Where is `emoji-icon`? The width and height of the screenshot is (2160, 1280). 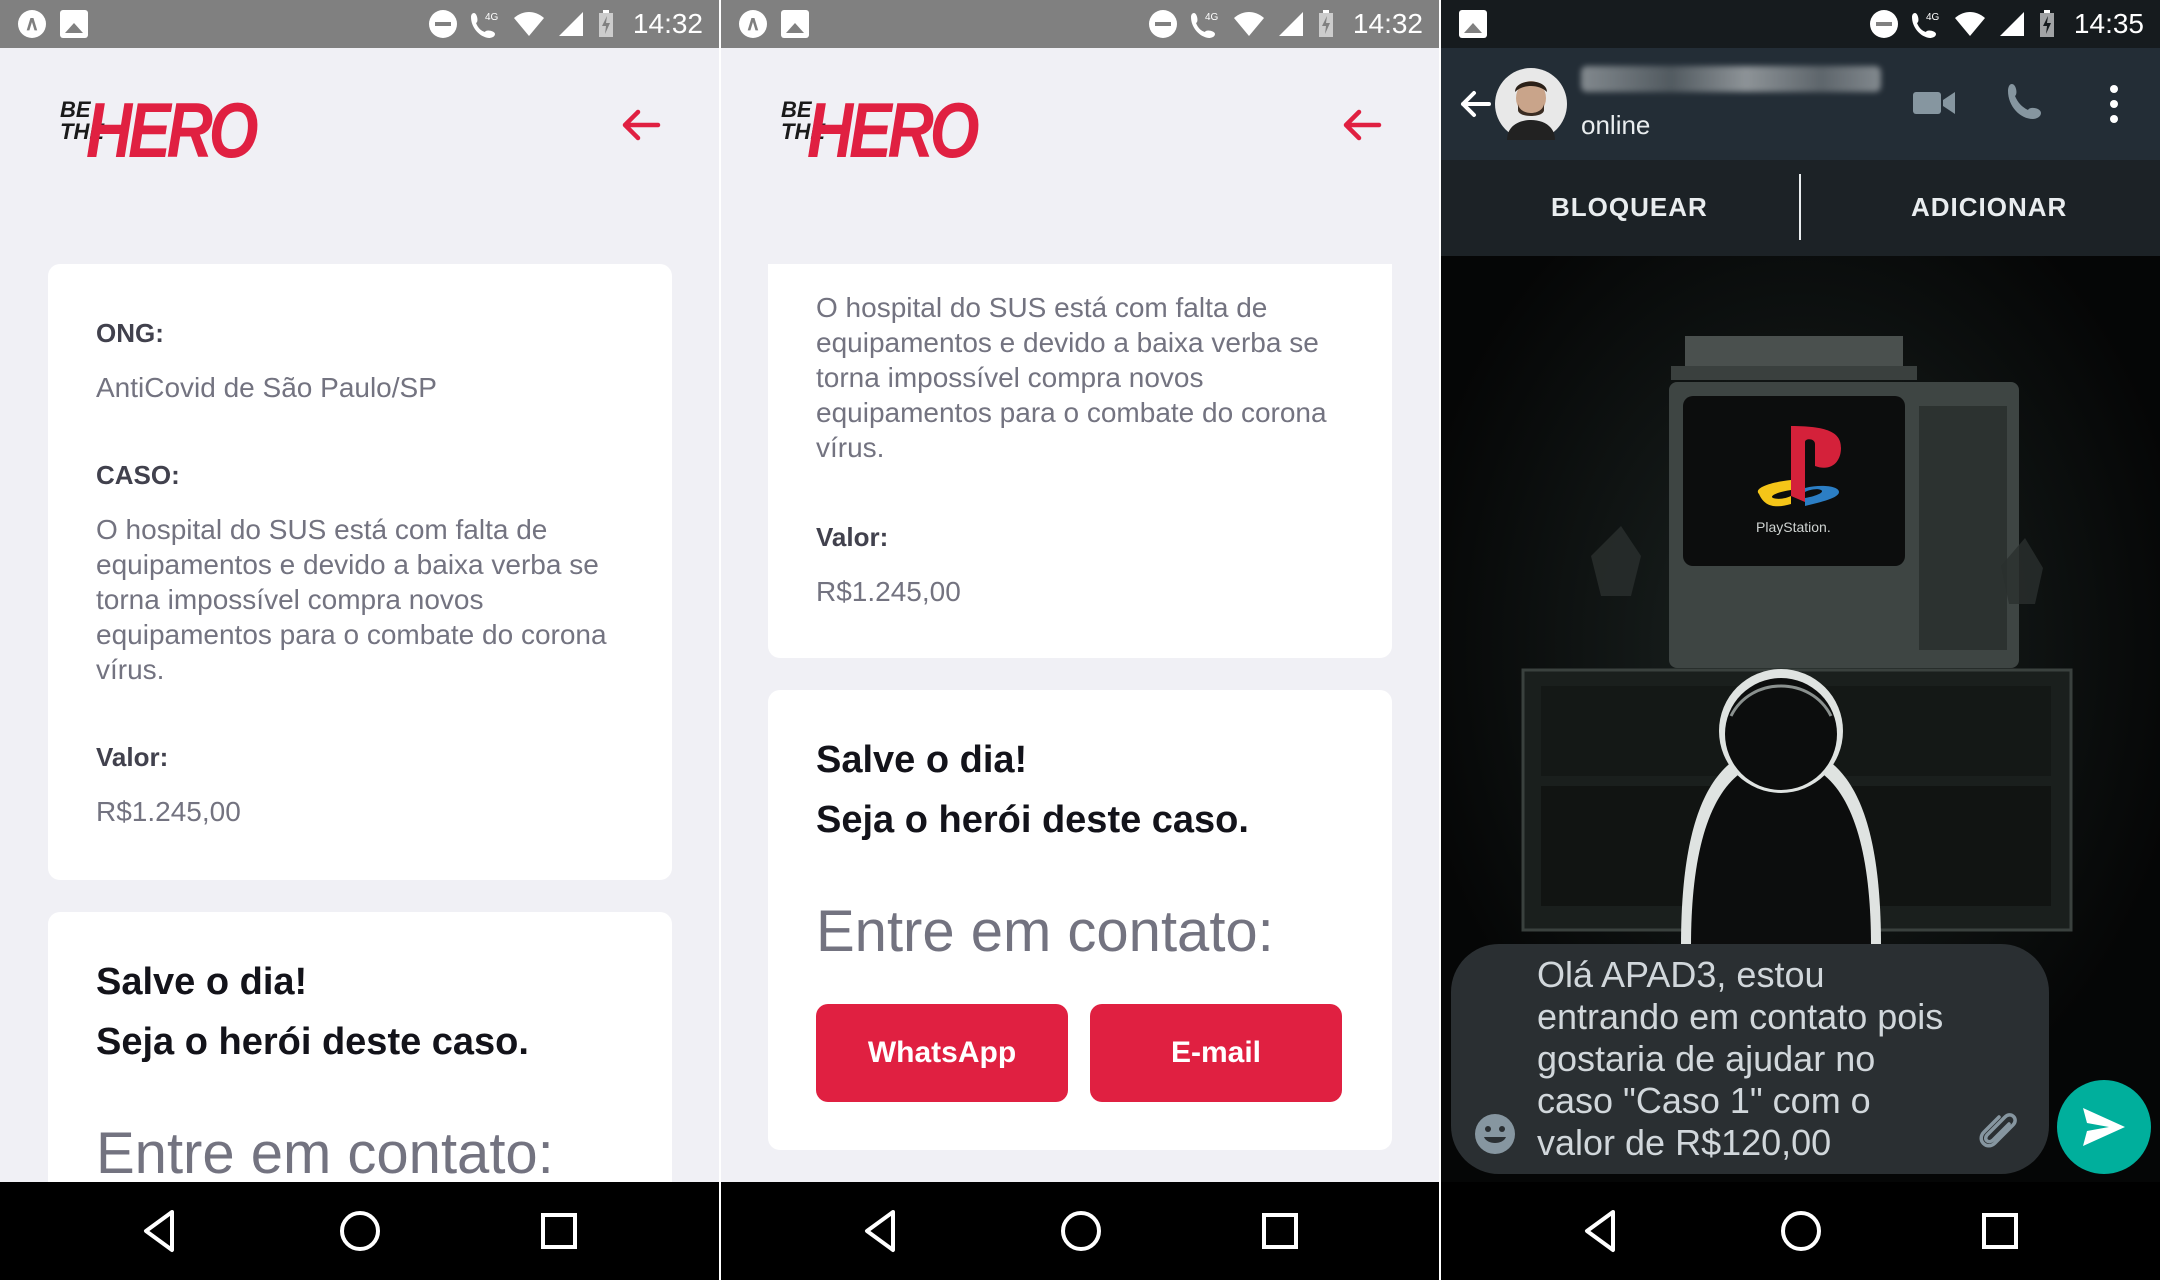
emoji-icon is located at coordinates (1495, 1134).